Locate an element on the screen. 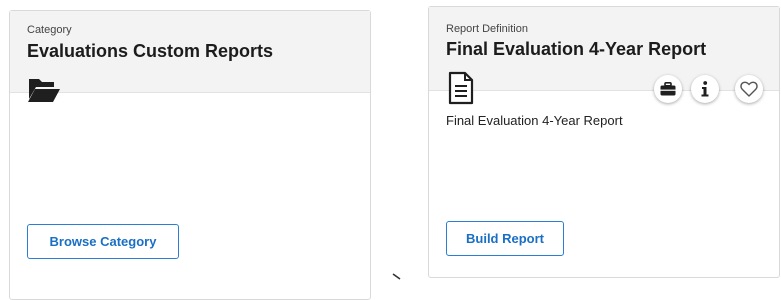 Image resolution: width=781 pixels, height=300 pixels. briefcase-icon is located at coordinates (668, 89).